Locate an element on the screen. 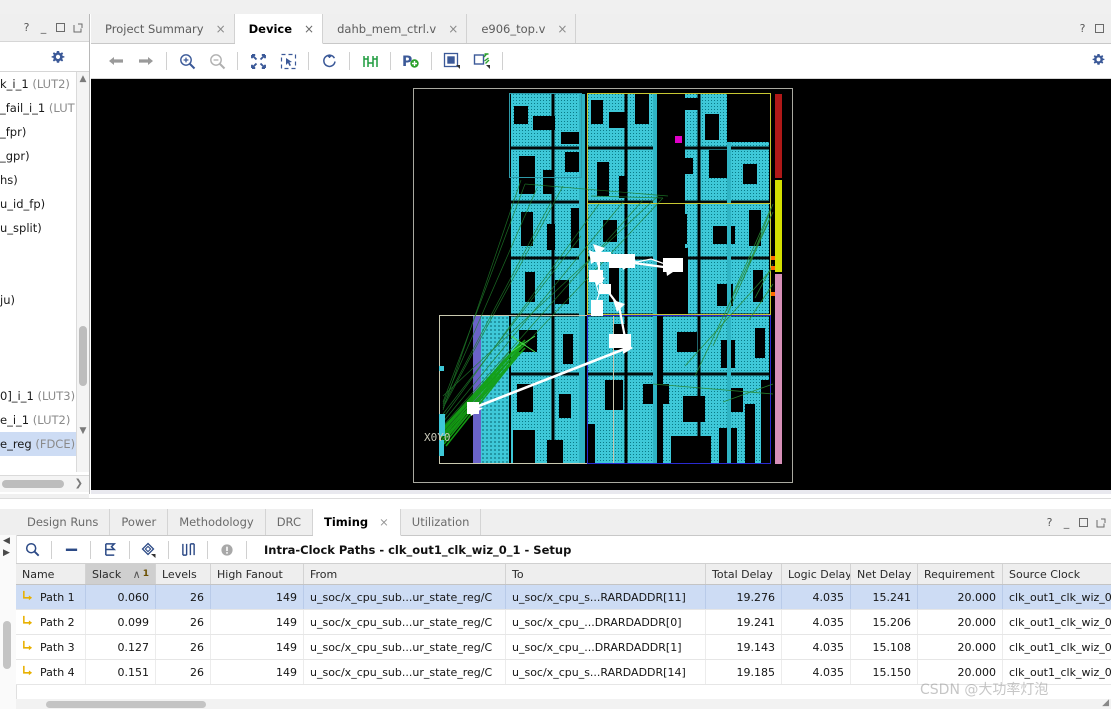 The width and height of the screenshot is (1111, 709). netlist-tree-item: ju) is located at coordinates (39, 300).